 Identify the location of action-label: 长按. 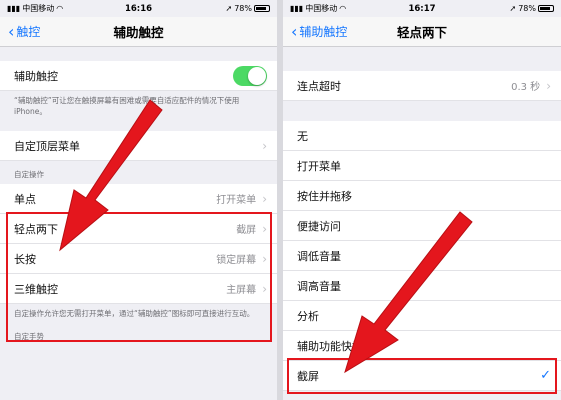
(25, 259).